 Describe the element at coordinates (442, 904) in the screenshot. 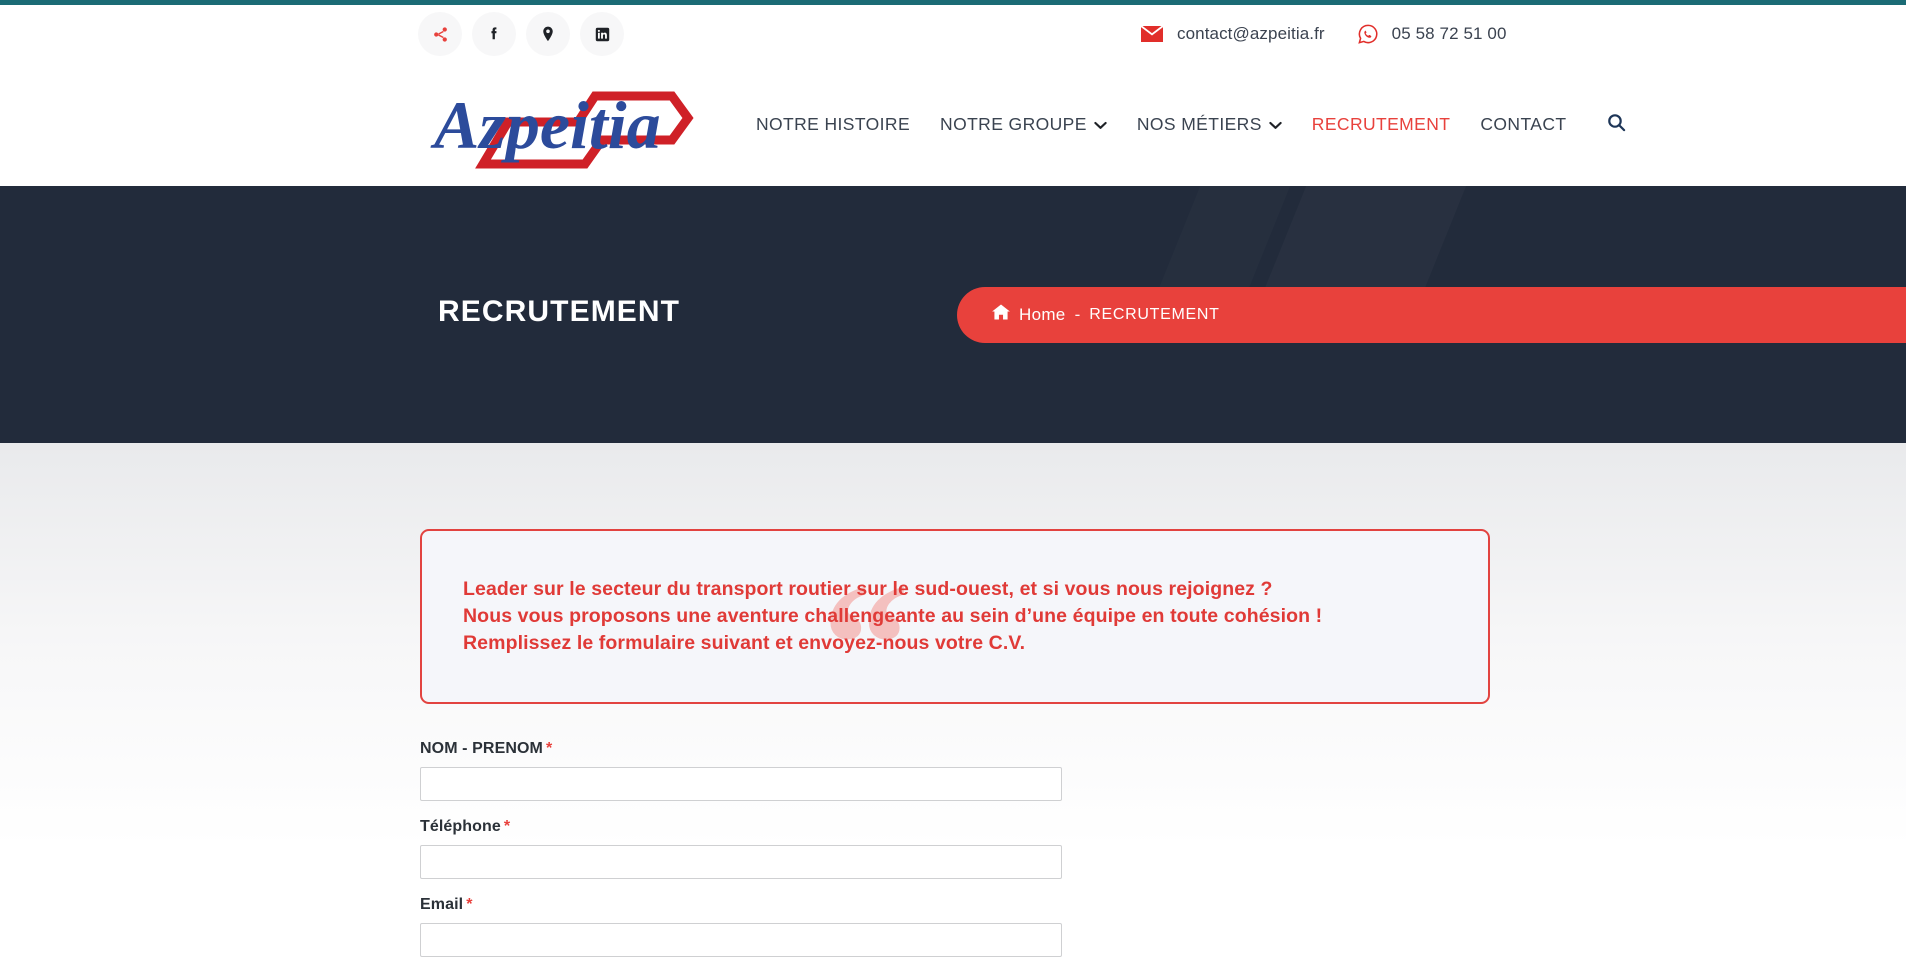

I see `label-text: Email` at that location.